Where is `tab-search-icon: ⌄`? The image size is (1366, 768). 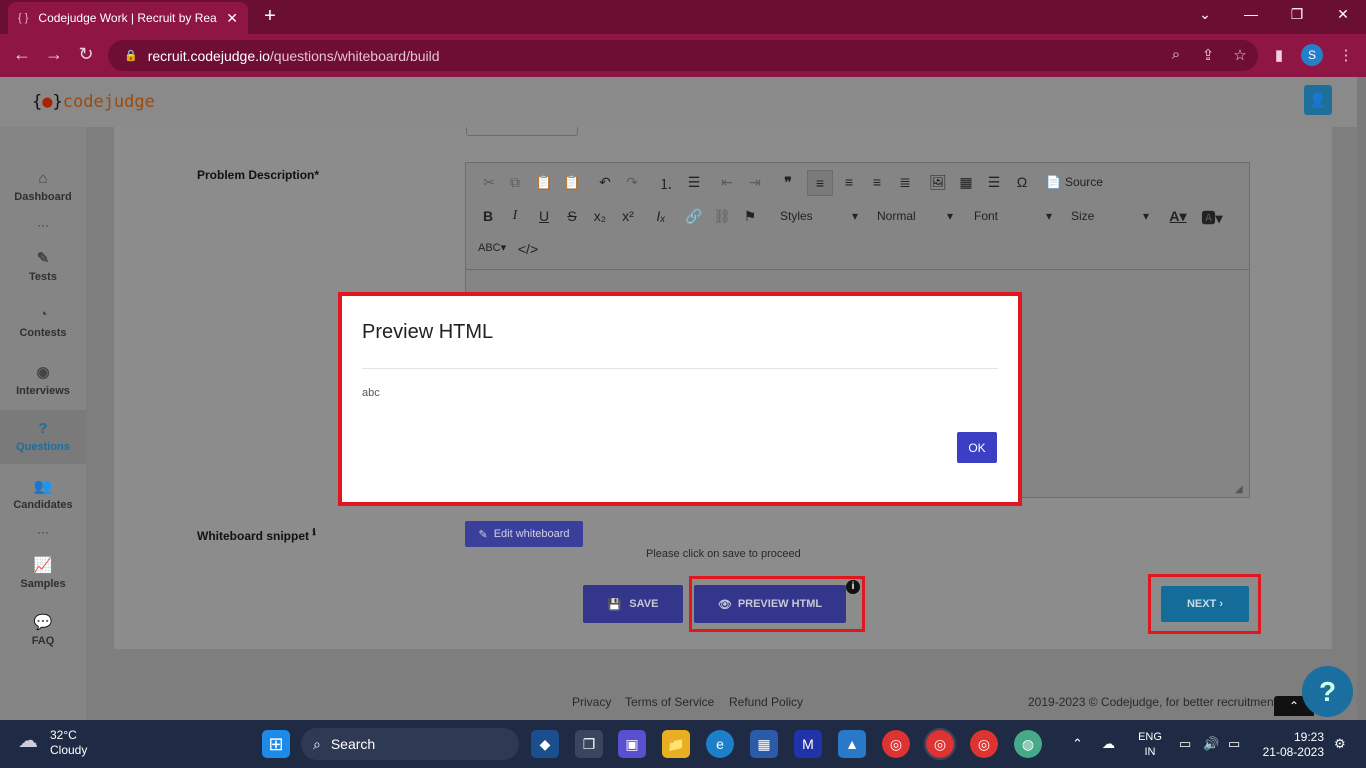 tab-search-icon: ⌄ is located at coordinates (1205, 14).